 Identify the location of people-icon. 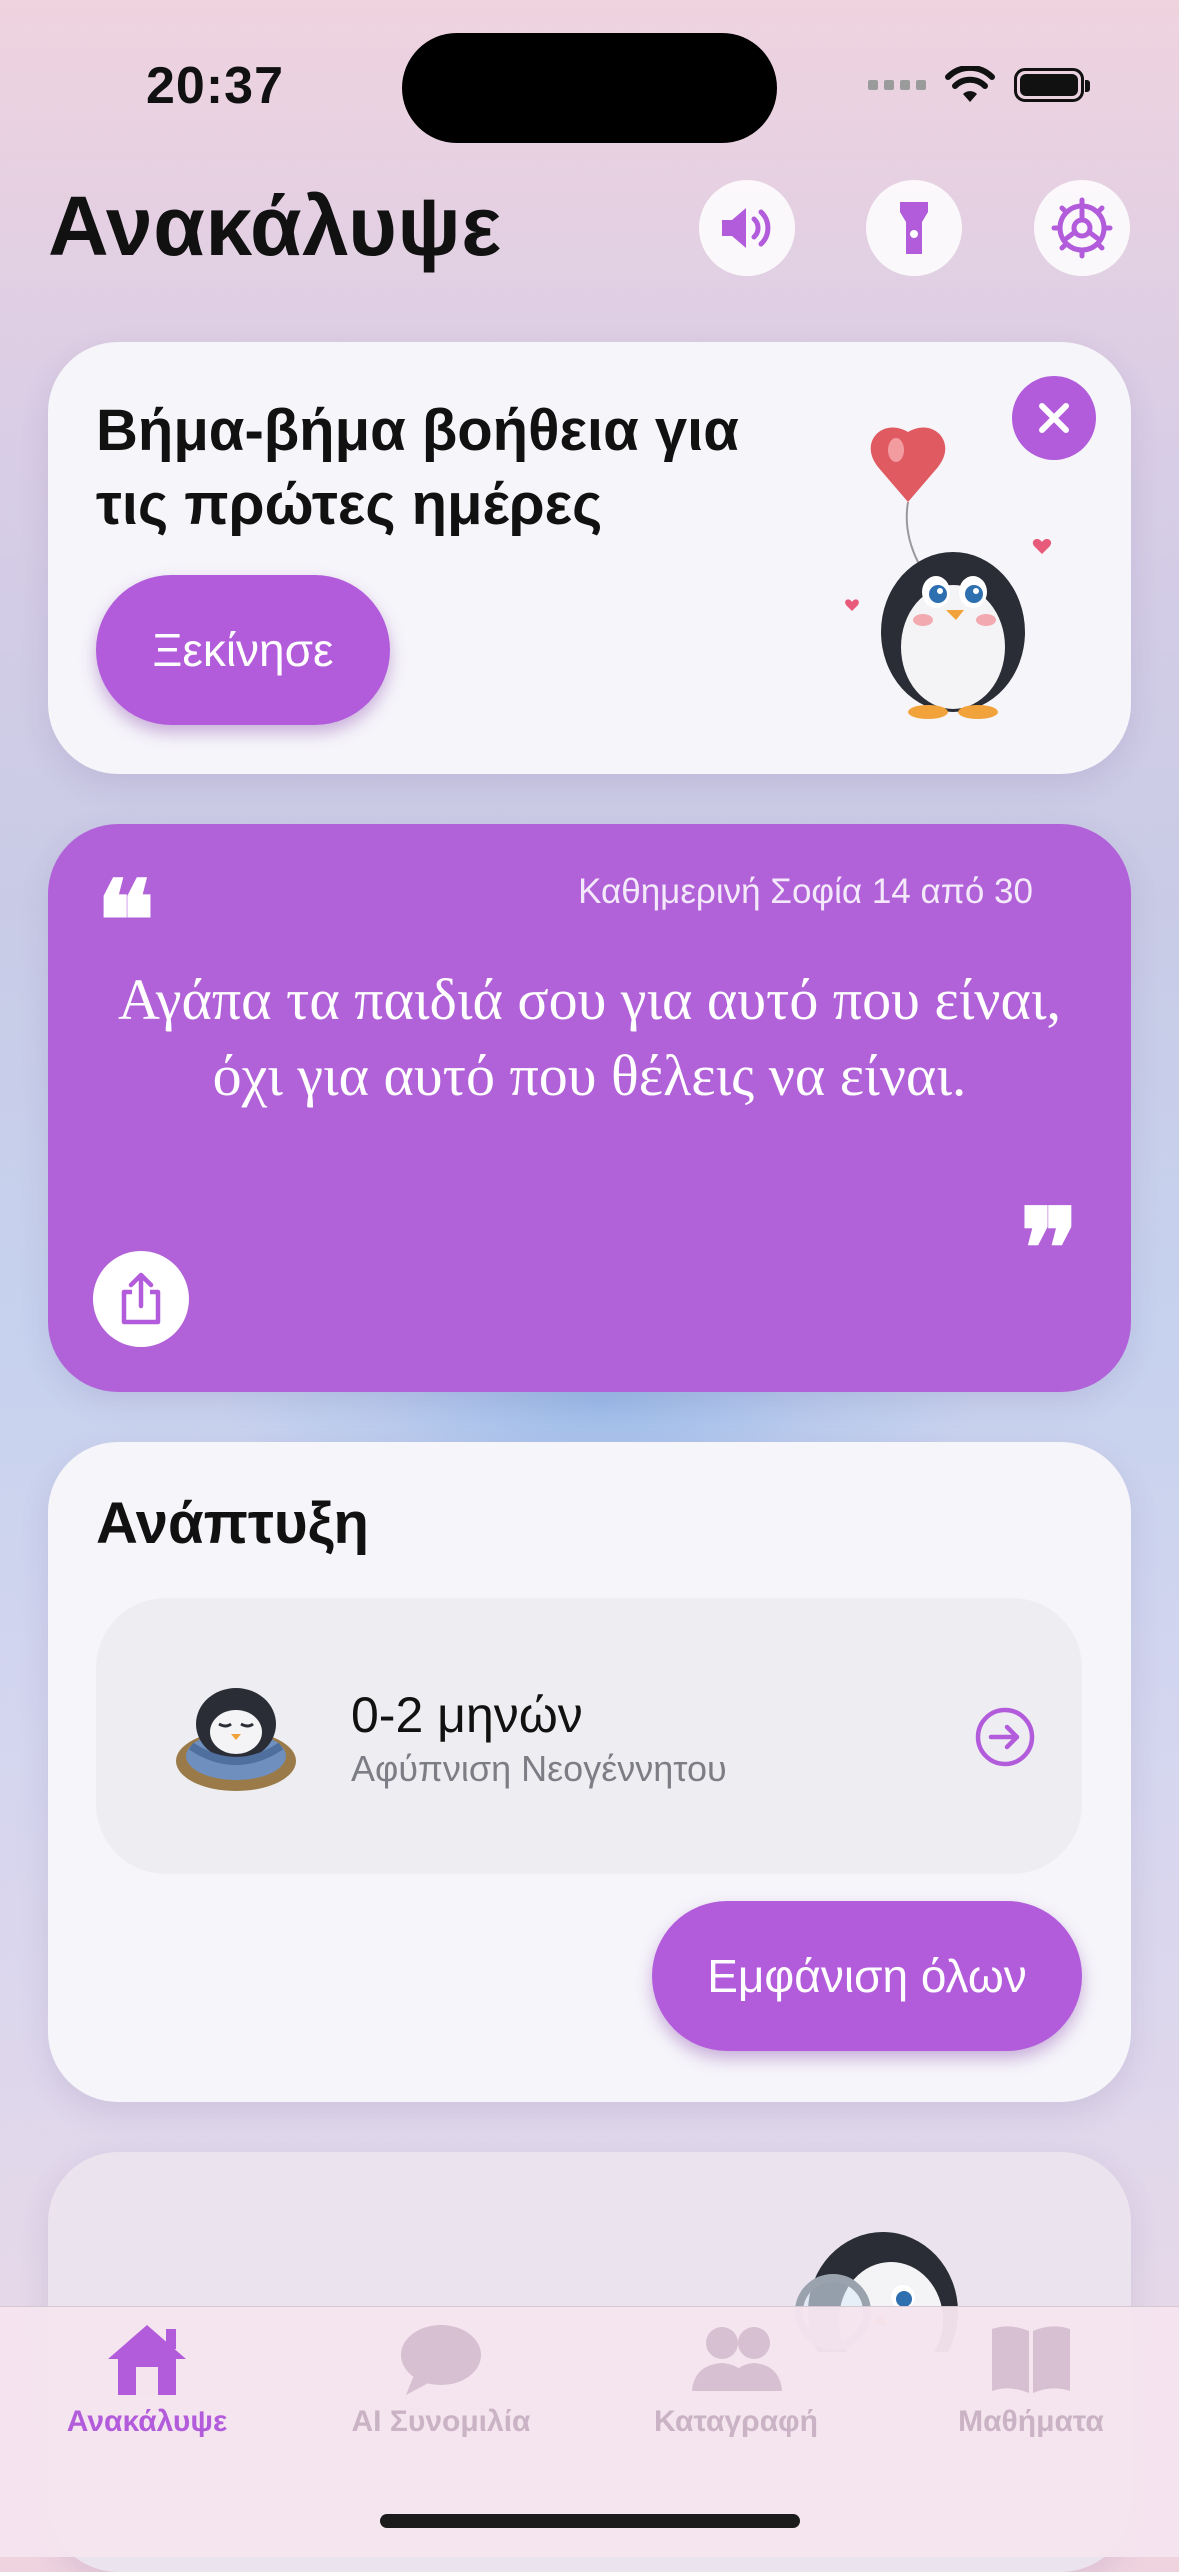
(737, 2359).